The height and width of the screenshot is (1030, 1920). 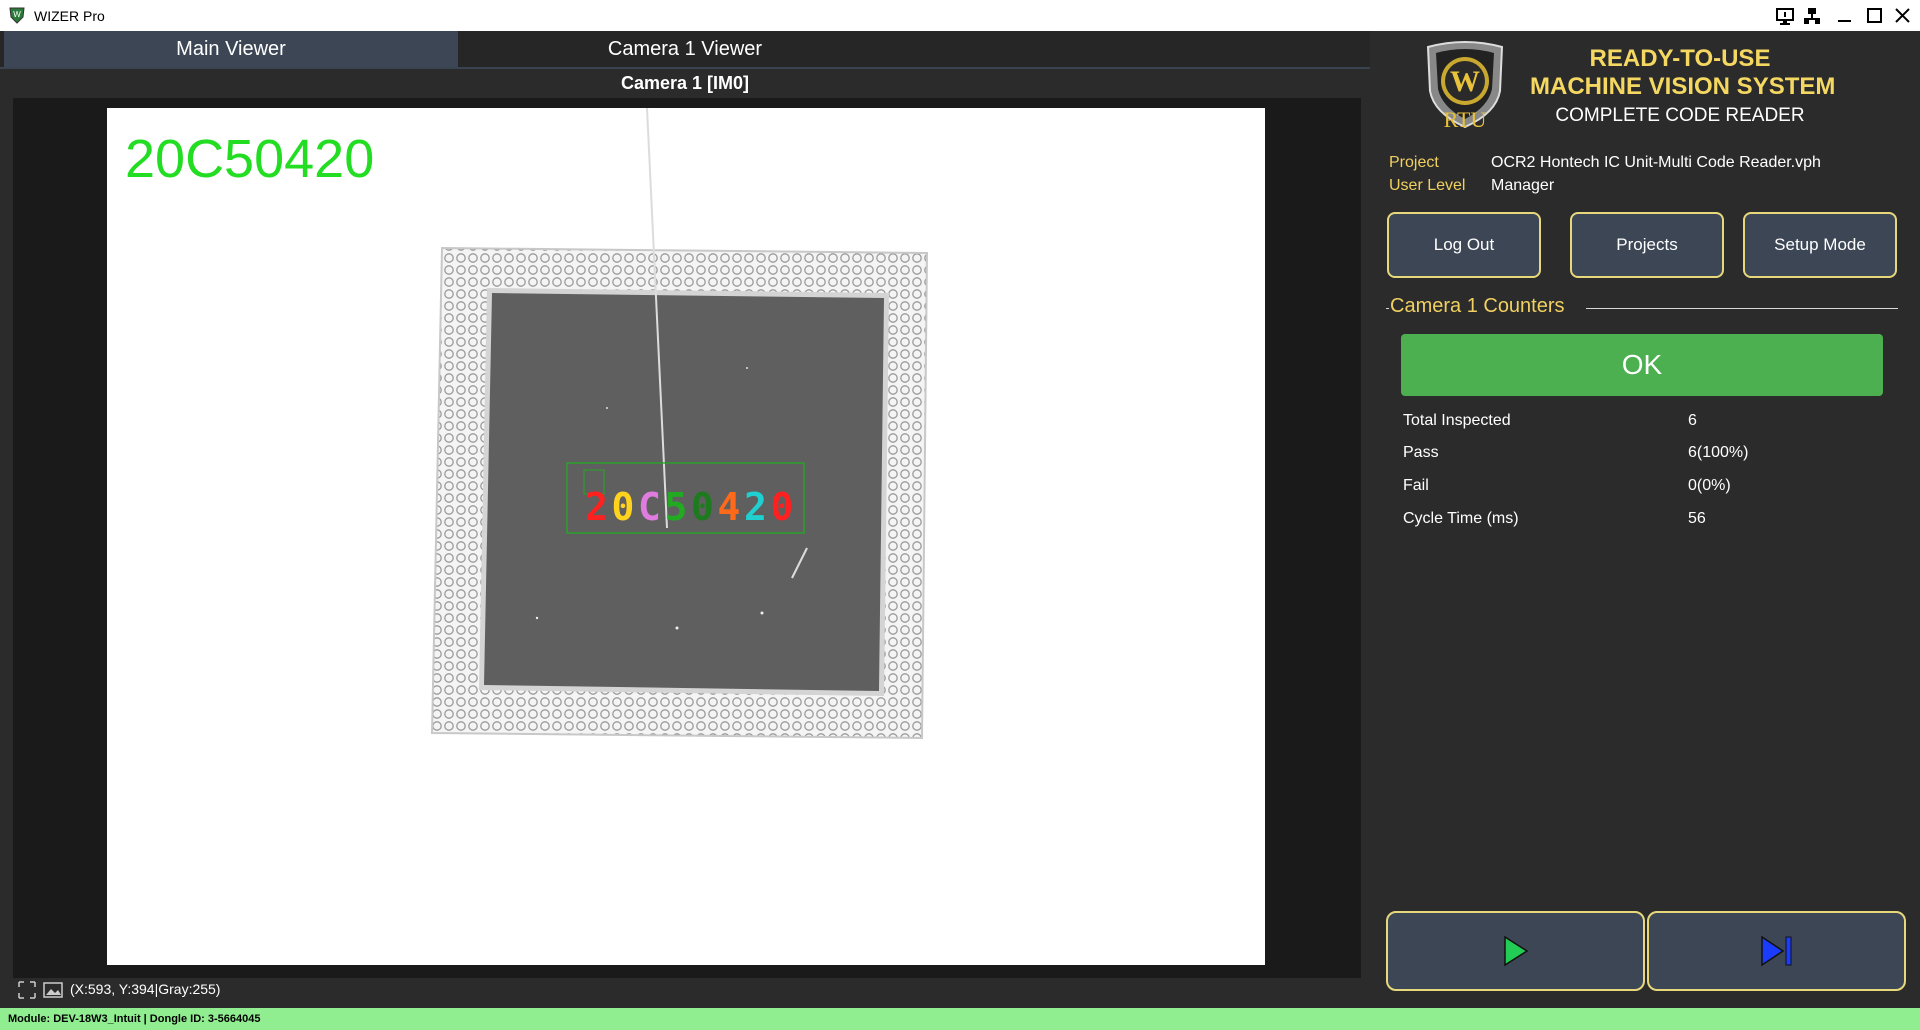 What do you see at coordinates (1845, 16) in the screenshot?
I see `minimize-icon` at bounding box center [1845, 16].